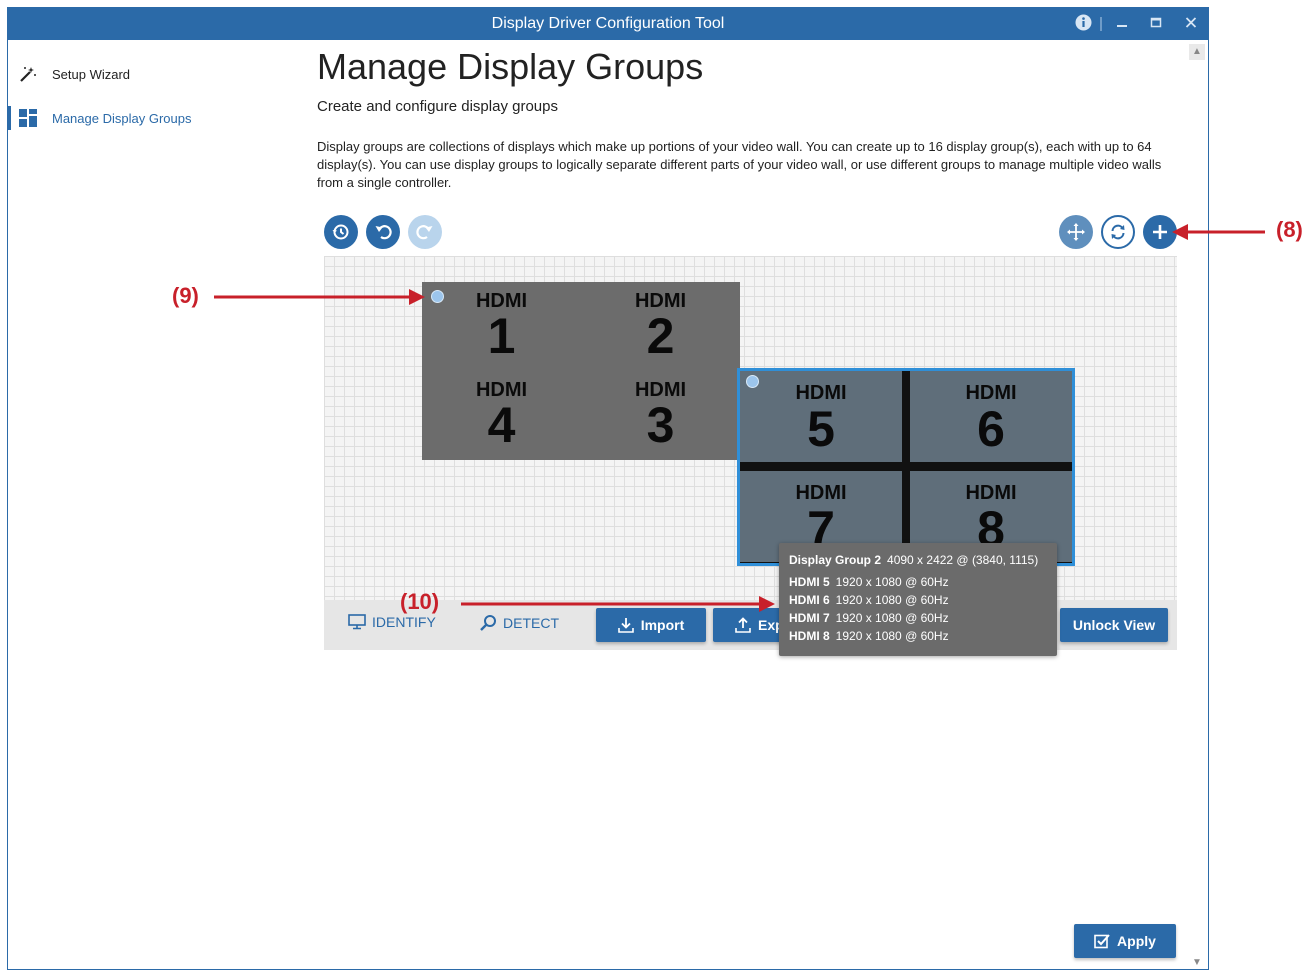  Describe the element at coordinates (420, 601) in the screenshot. I see `callout-10: (10)` at that location.